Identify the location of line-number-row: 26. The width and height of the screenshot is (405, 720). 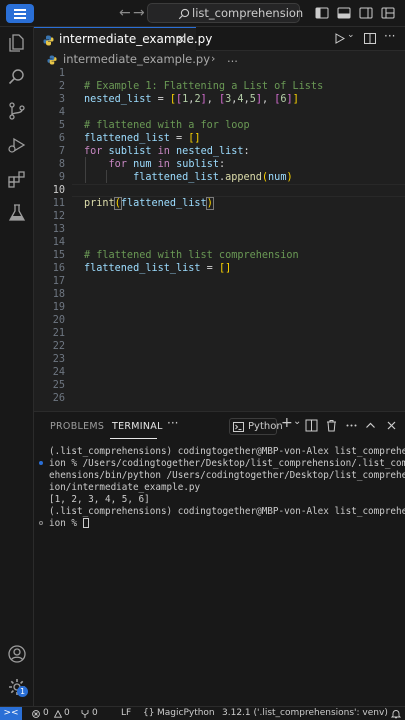
(219, 398).